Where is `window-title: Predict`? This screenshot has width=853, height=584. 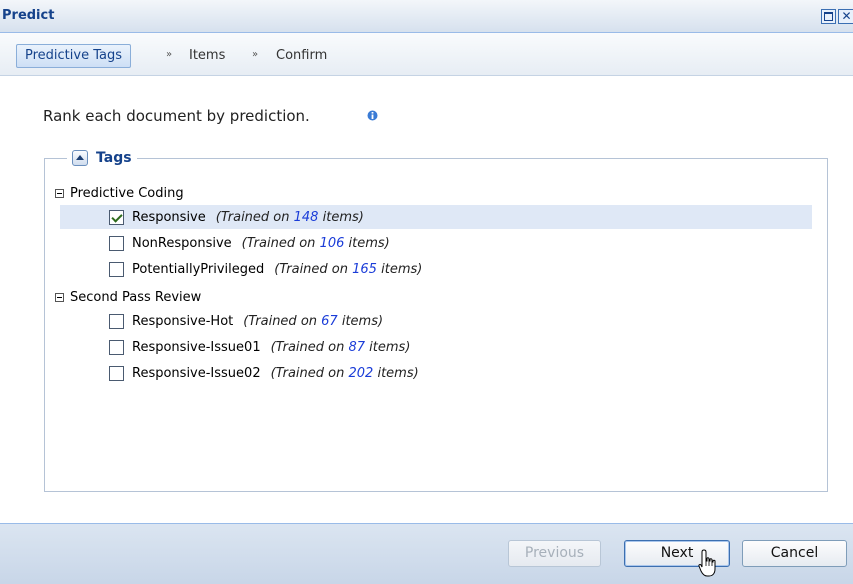
window-title: Predict is located at coordinates (28, 15).